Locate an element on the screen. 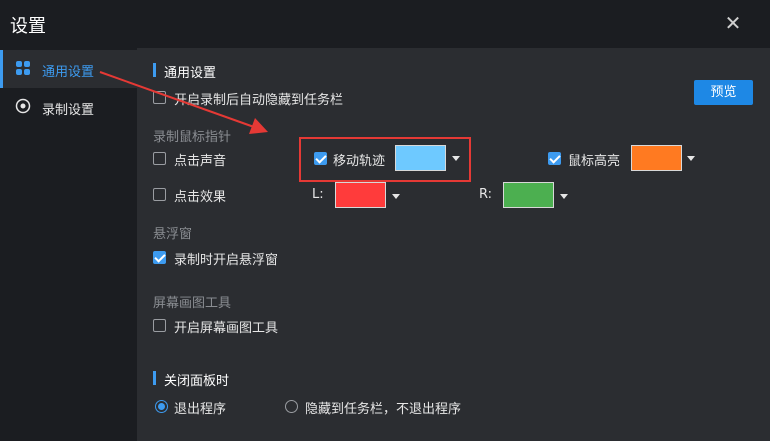 Image resolution: width=770 pixels, height=441 pixels. mouse-highlight-checkbox is located at coordinates (554, 158).